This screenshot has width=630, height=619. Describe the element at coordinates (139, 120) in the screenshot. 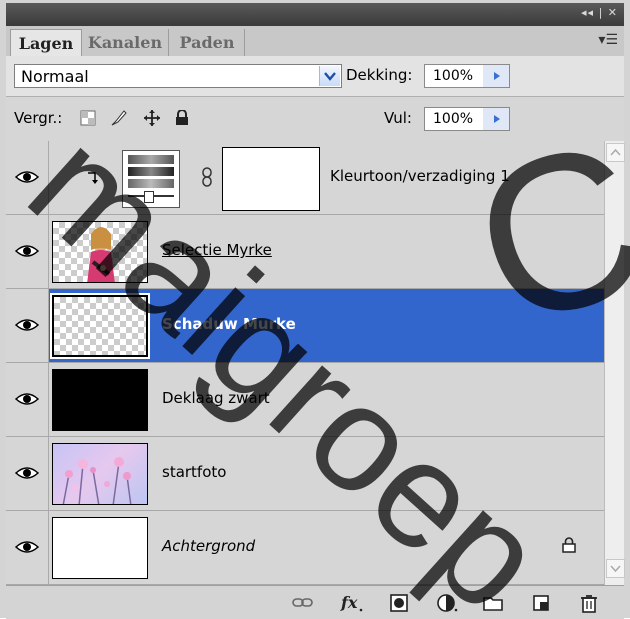

I see `lock-icons` at that location.